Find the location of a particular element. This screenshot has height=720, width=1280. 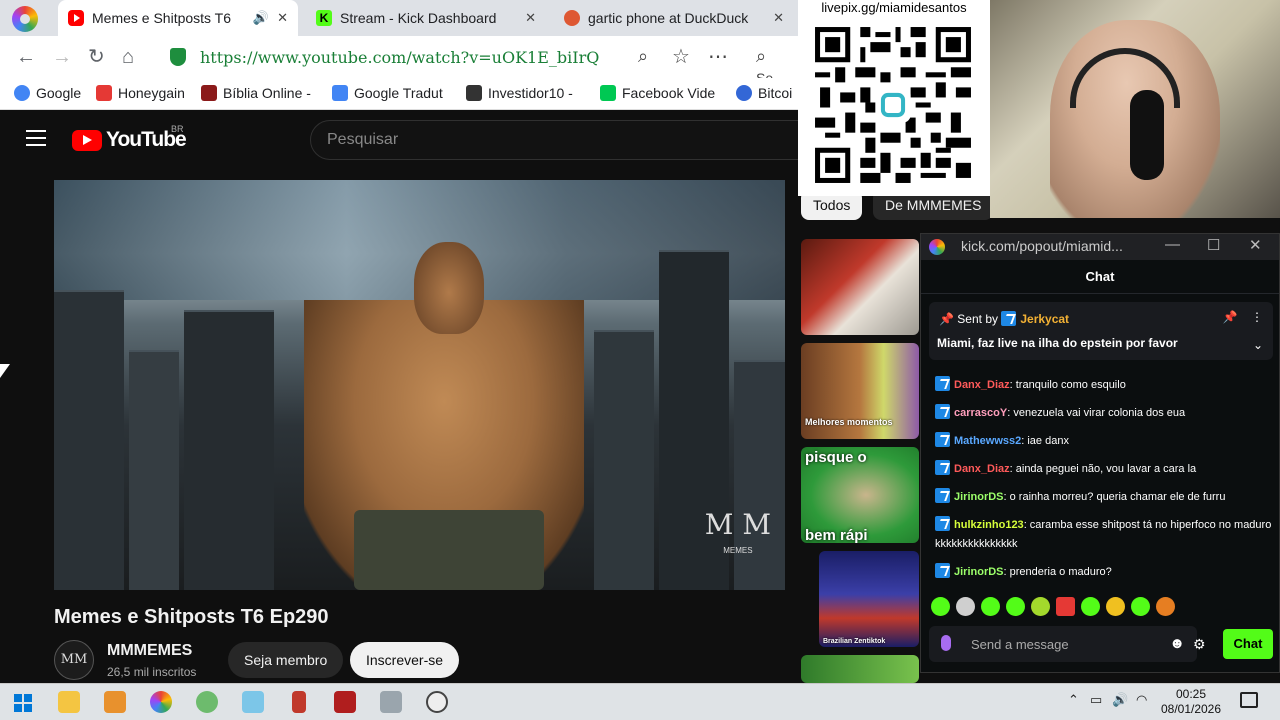

youtube-play-icon is located at coordinates (87, 140).